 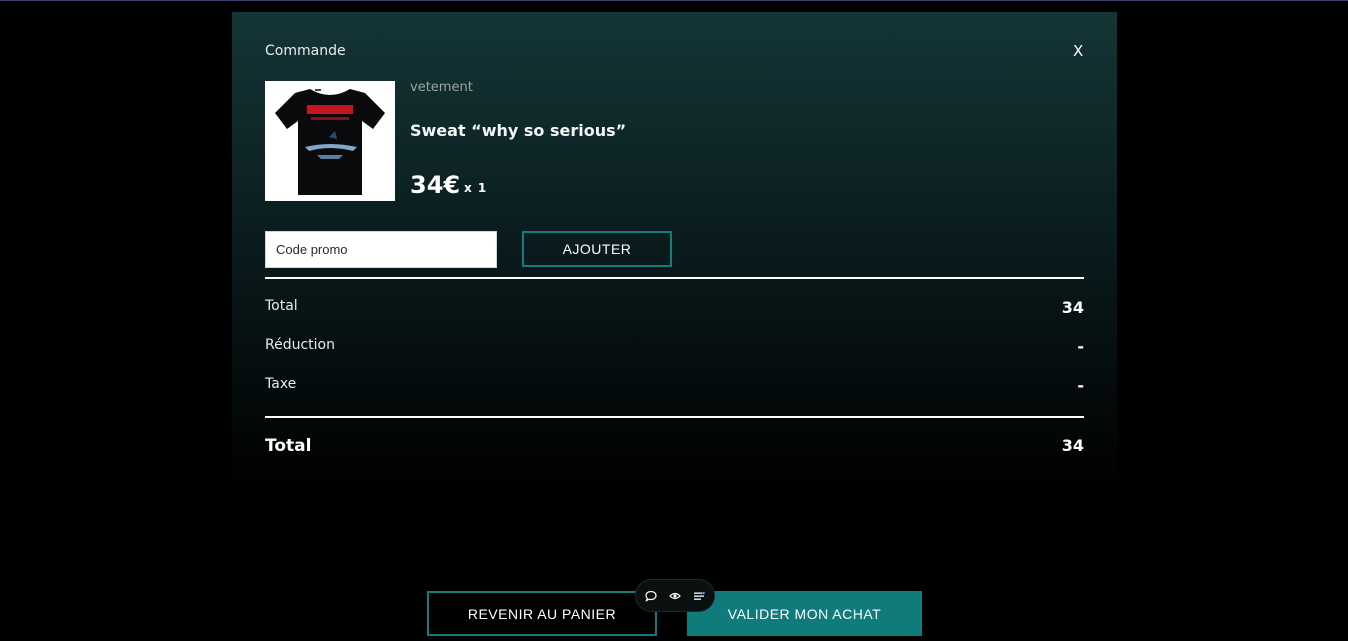 I want to click on product-quantity: x 1, so click(x=476, y=188).